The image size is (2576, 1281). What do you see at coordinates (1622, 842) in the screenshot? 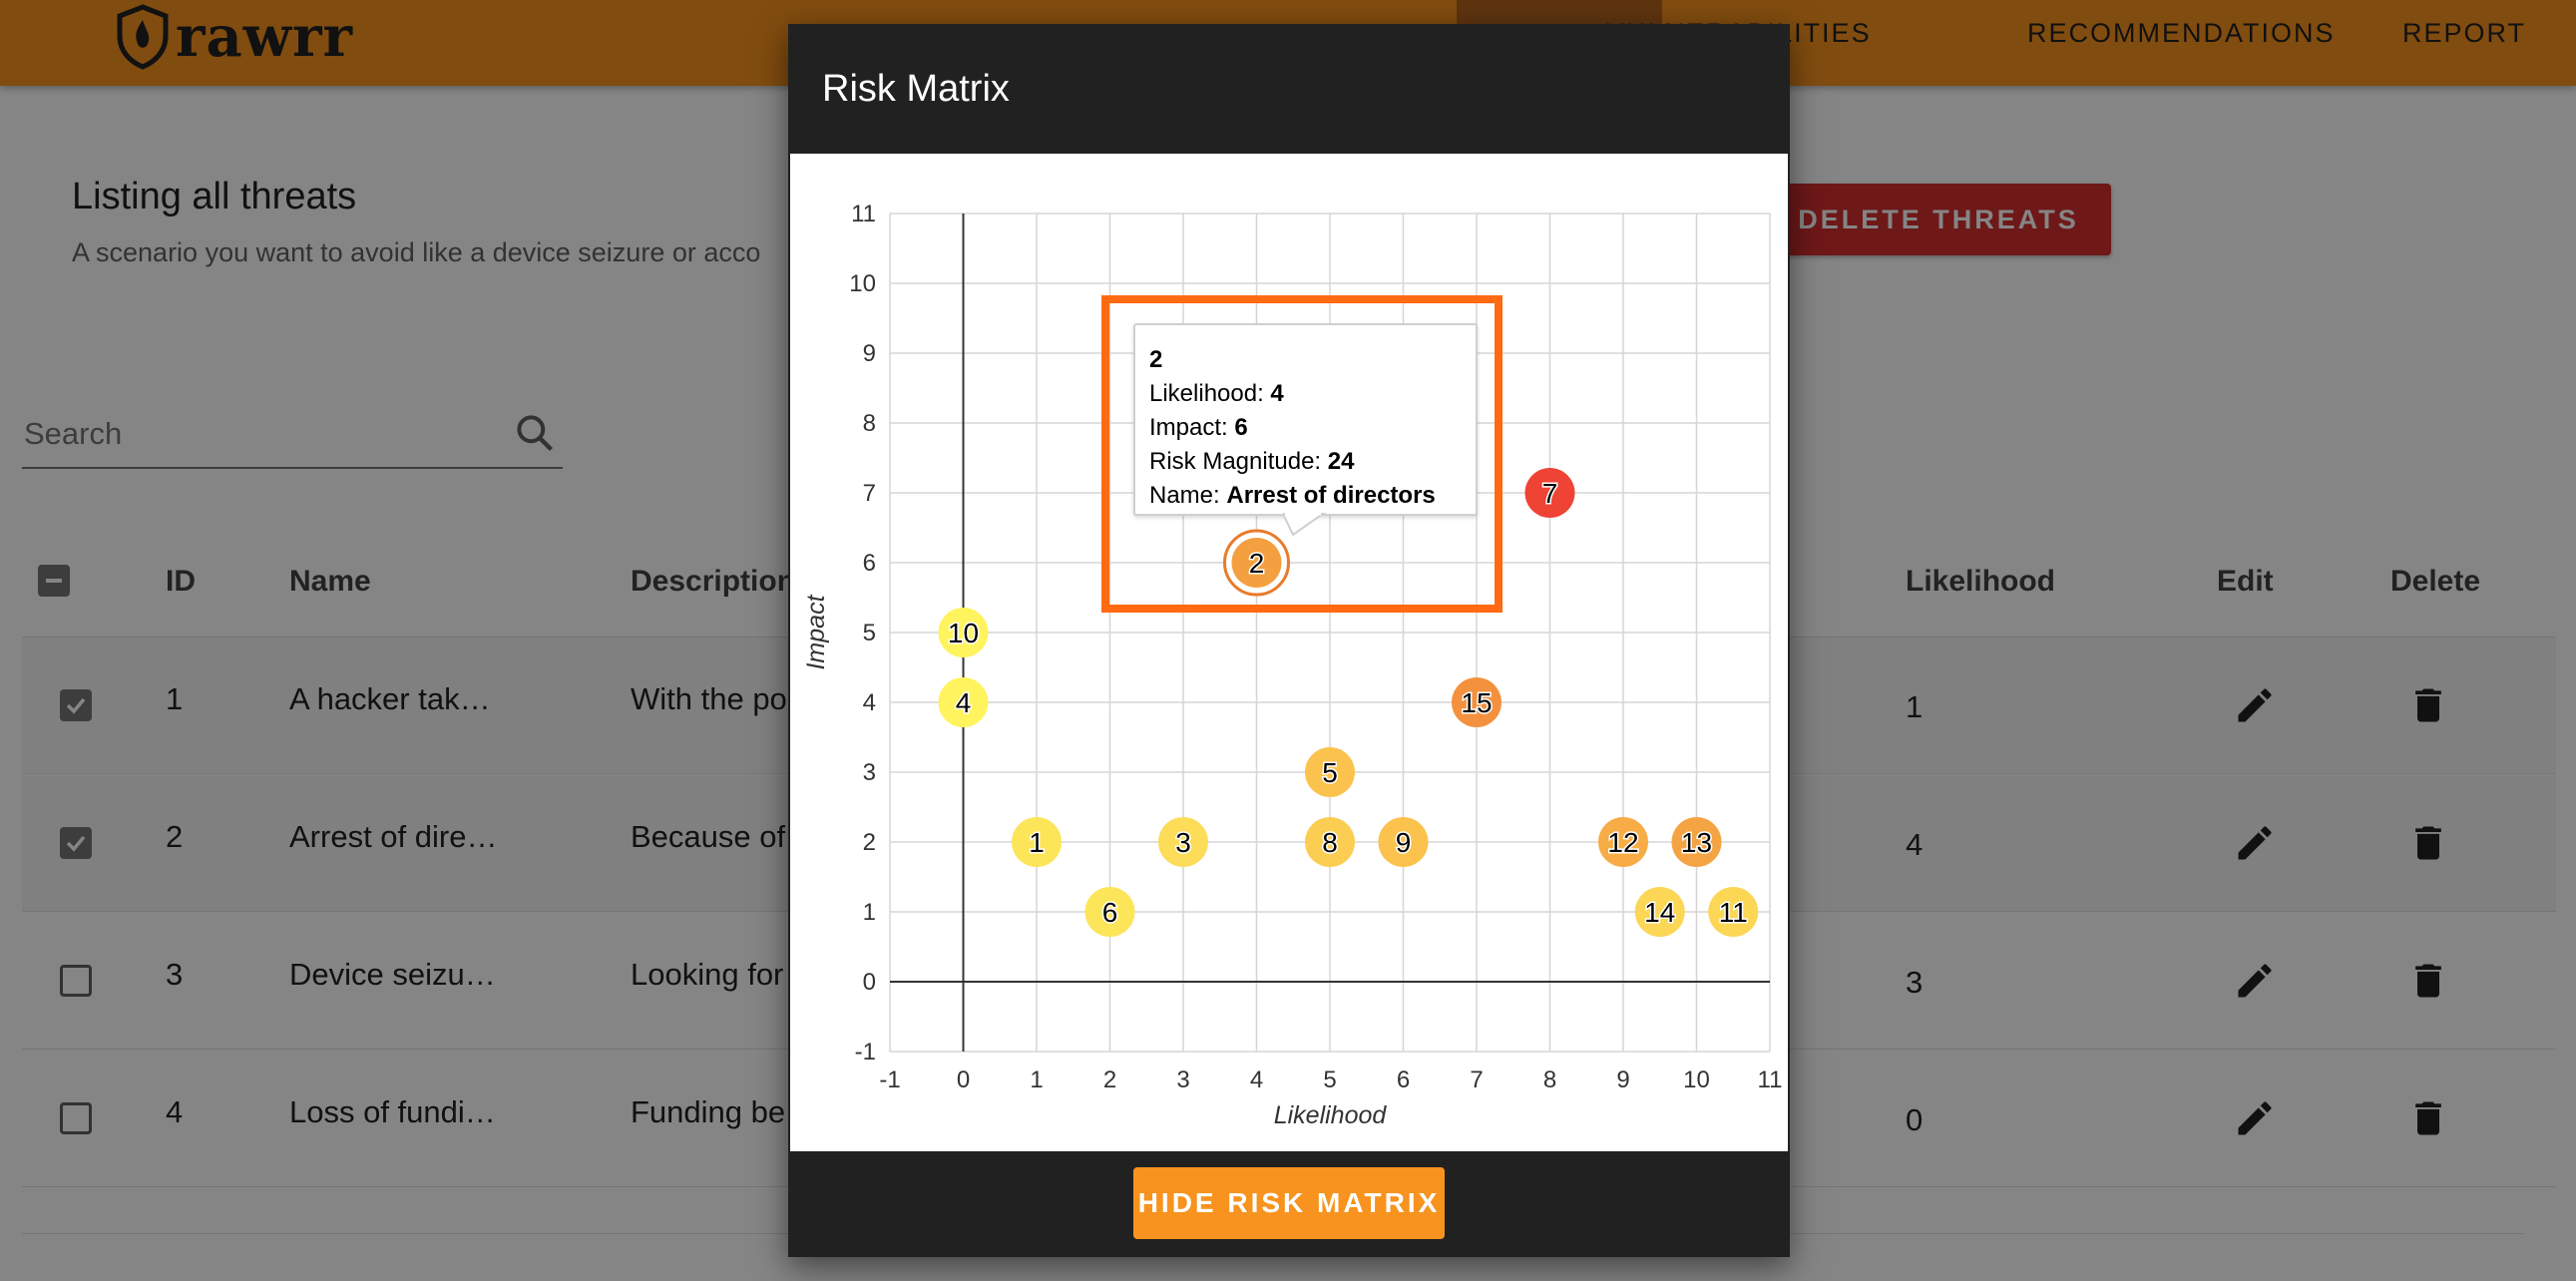
I see `data-point-label: 12` at bounding box center [1622, 842].